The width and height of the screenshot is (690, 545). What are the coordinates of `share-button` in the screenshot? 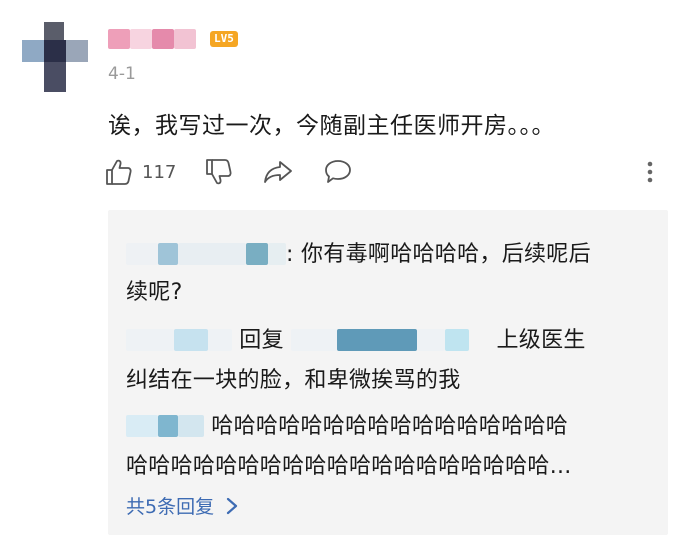 It's located at (278, 172).